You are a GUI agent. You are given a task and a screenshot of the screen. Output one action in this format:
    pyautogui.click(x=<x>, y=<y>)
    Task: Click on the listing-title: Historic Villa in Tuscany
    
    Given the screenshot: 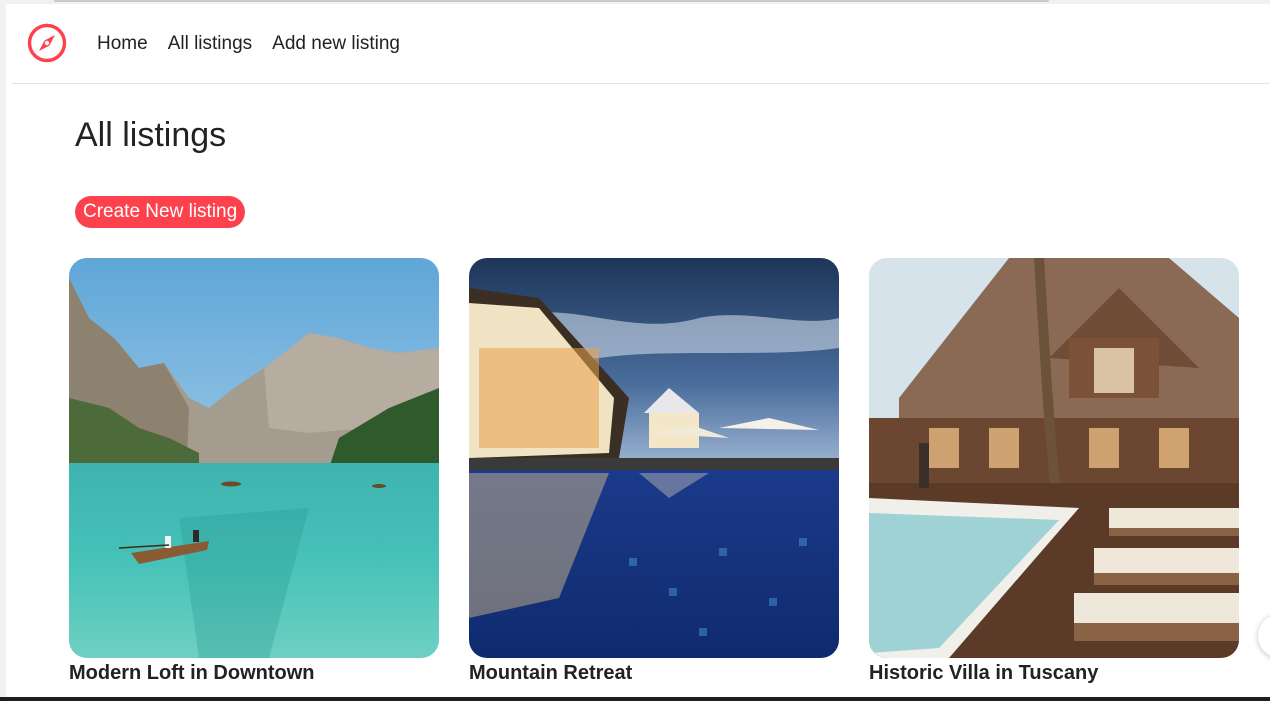 What is the action you would take?
    pyautogui.click(x=1054, y=673)
    